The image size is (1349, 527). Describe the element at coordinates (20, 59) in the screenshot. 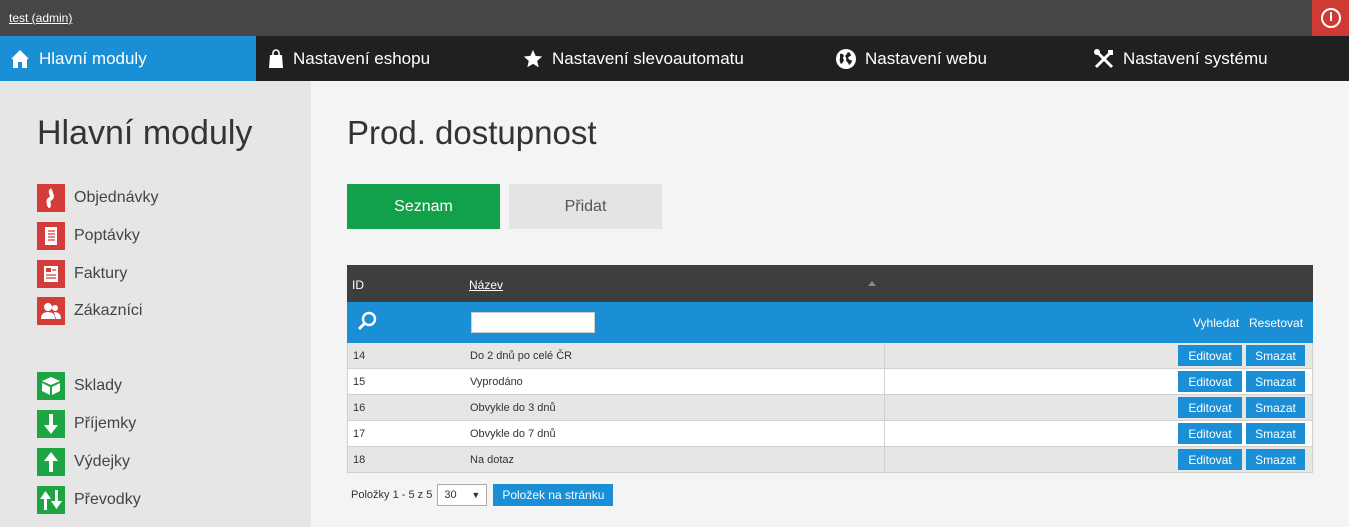

I see `home-icon` at that location.